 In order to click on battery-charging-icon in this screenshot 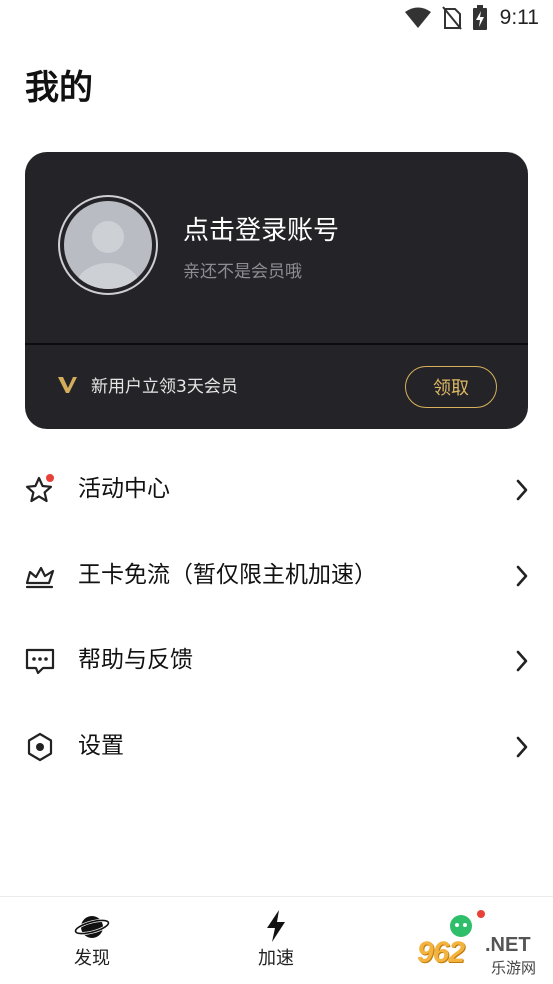, I will do `click(479, 17)`.